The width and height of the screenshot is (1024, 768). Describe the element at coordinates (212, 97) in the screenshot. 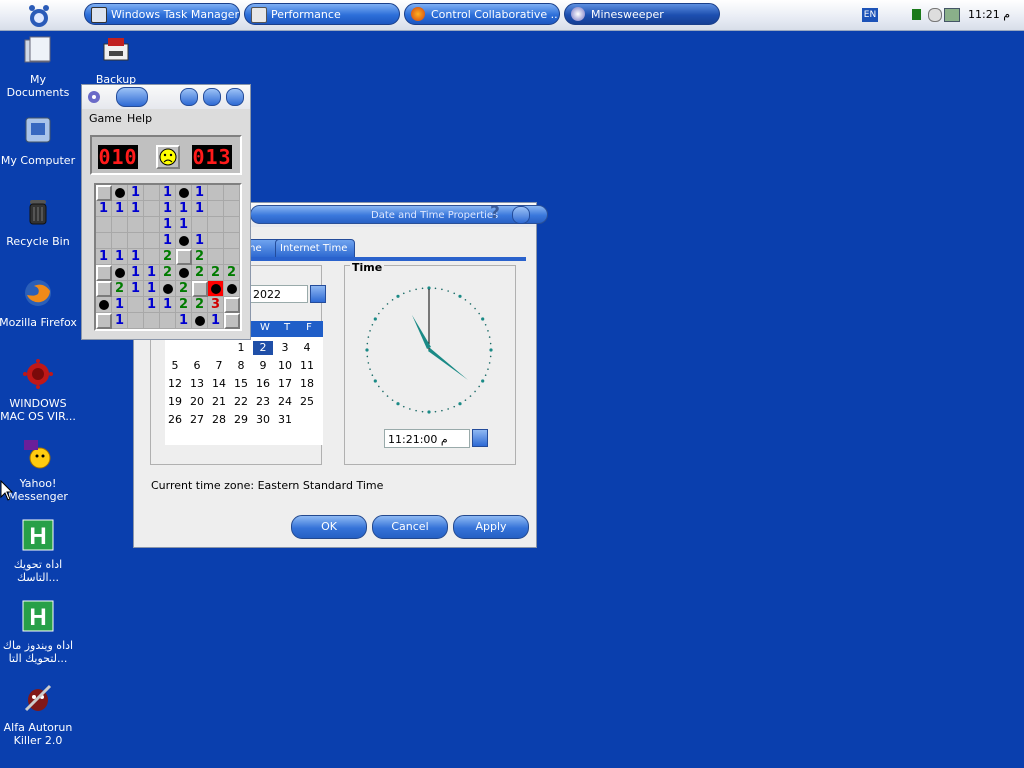

I see `maximize-icon` at that location.